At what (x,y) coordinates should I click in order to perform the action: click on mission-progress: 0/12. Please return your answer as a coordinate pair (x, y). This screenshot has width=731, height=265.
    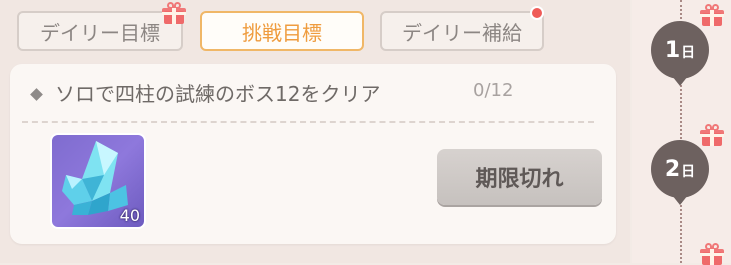
    Looking at the image, I should click on (493, 90).